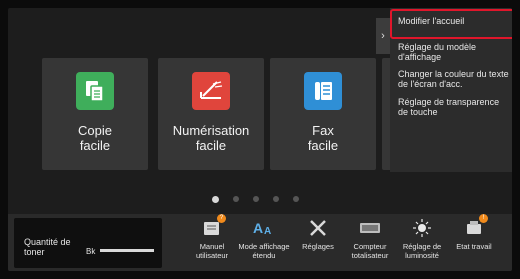 The image size is (520, 279). Describe the element at coordinates (264, 251) in the screenshot. I see `bottom-item-label: Mode affichage étendu` at that location.